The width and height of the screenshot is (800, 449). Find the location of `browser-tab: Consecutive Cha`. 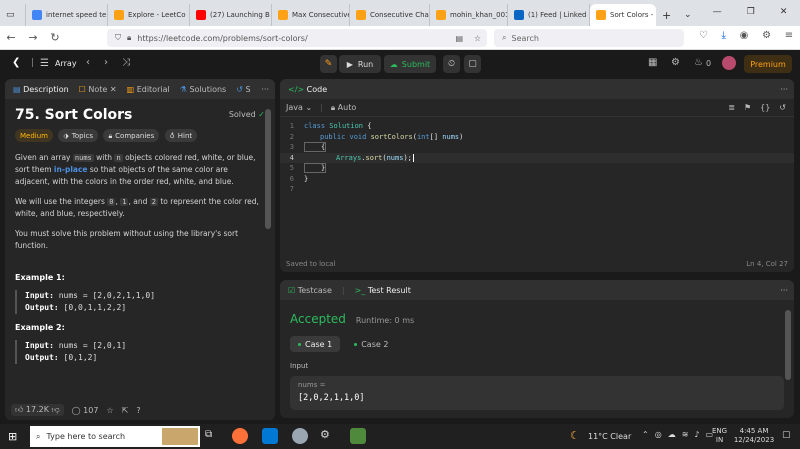

browser-tab: Consecutive Cha is located at coordinates (390, 15).